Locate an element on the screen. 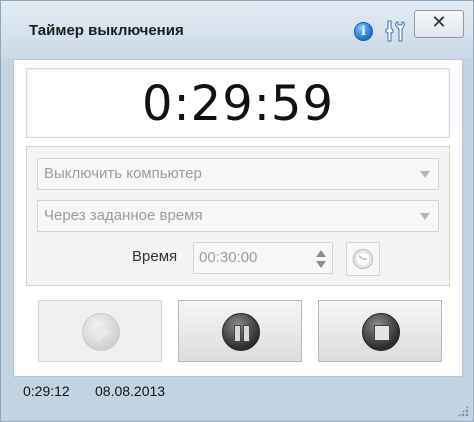 Image resolution: width=474 pixels, height=422 pixels. time-label: Время is located at coordinates (155, 256).